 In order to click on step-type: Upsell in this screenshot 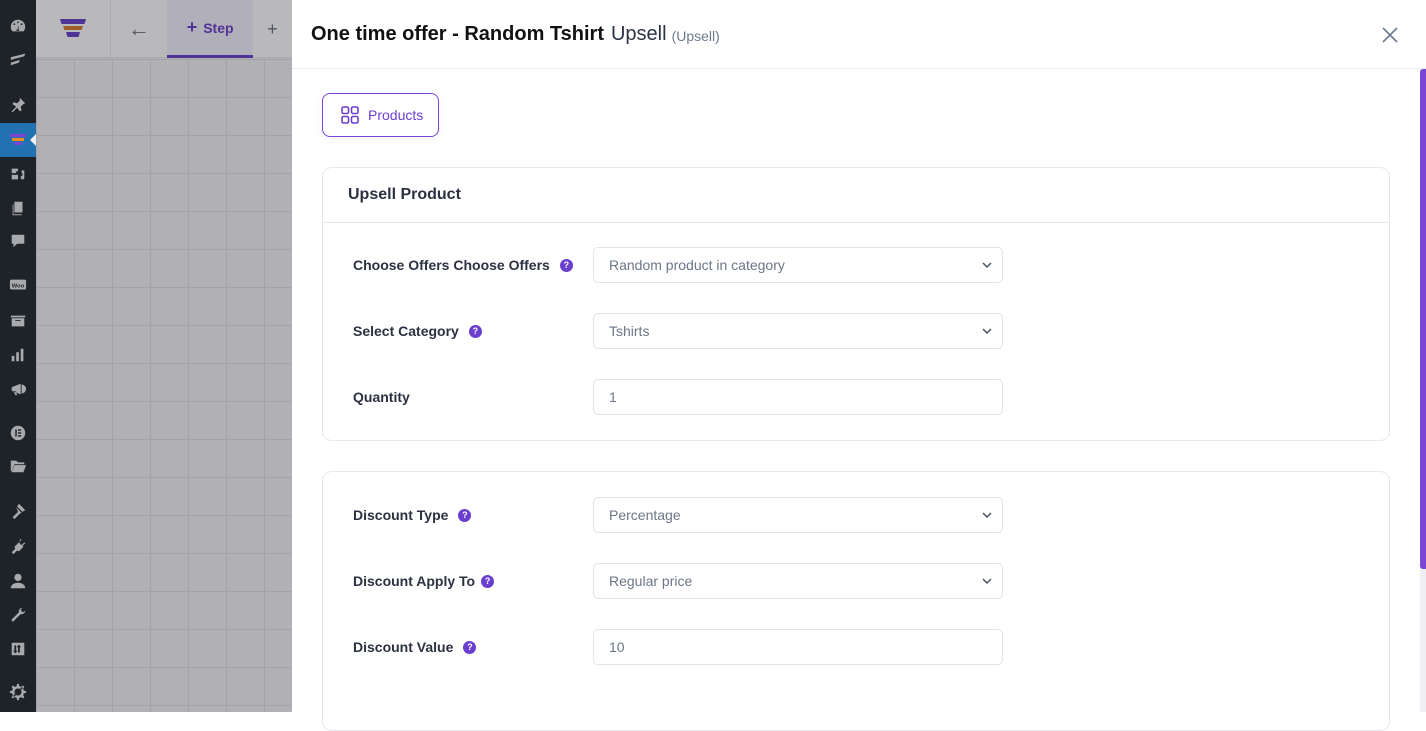, I will do `click(638, 33)`.